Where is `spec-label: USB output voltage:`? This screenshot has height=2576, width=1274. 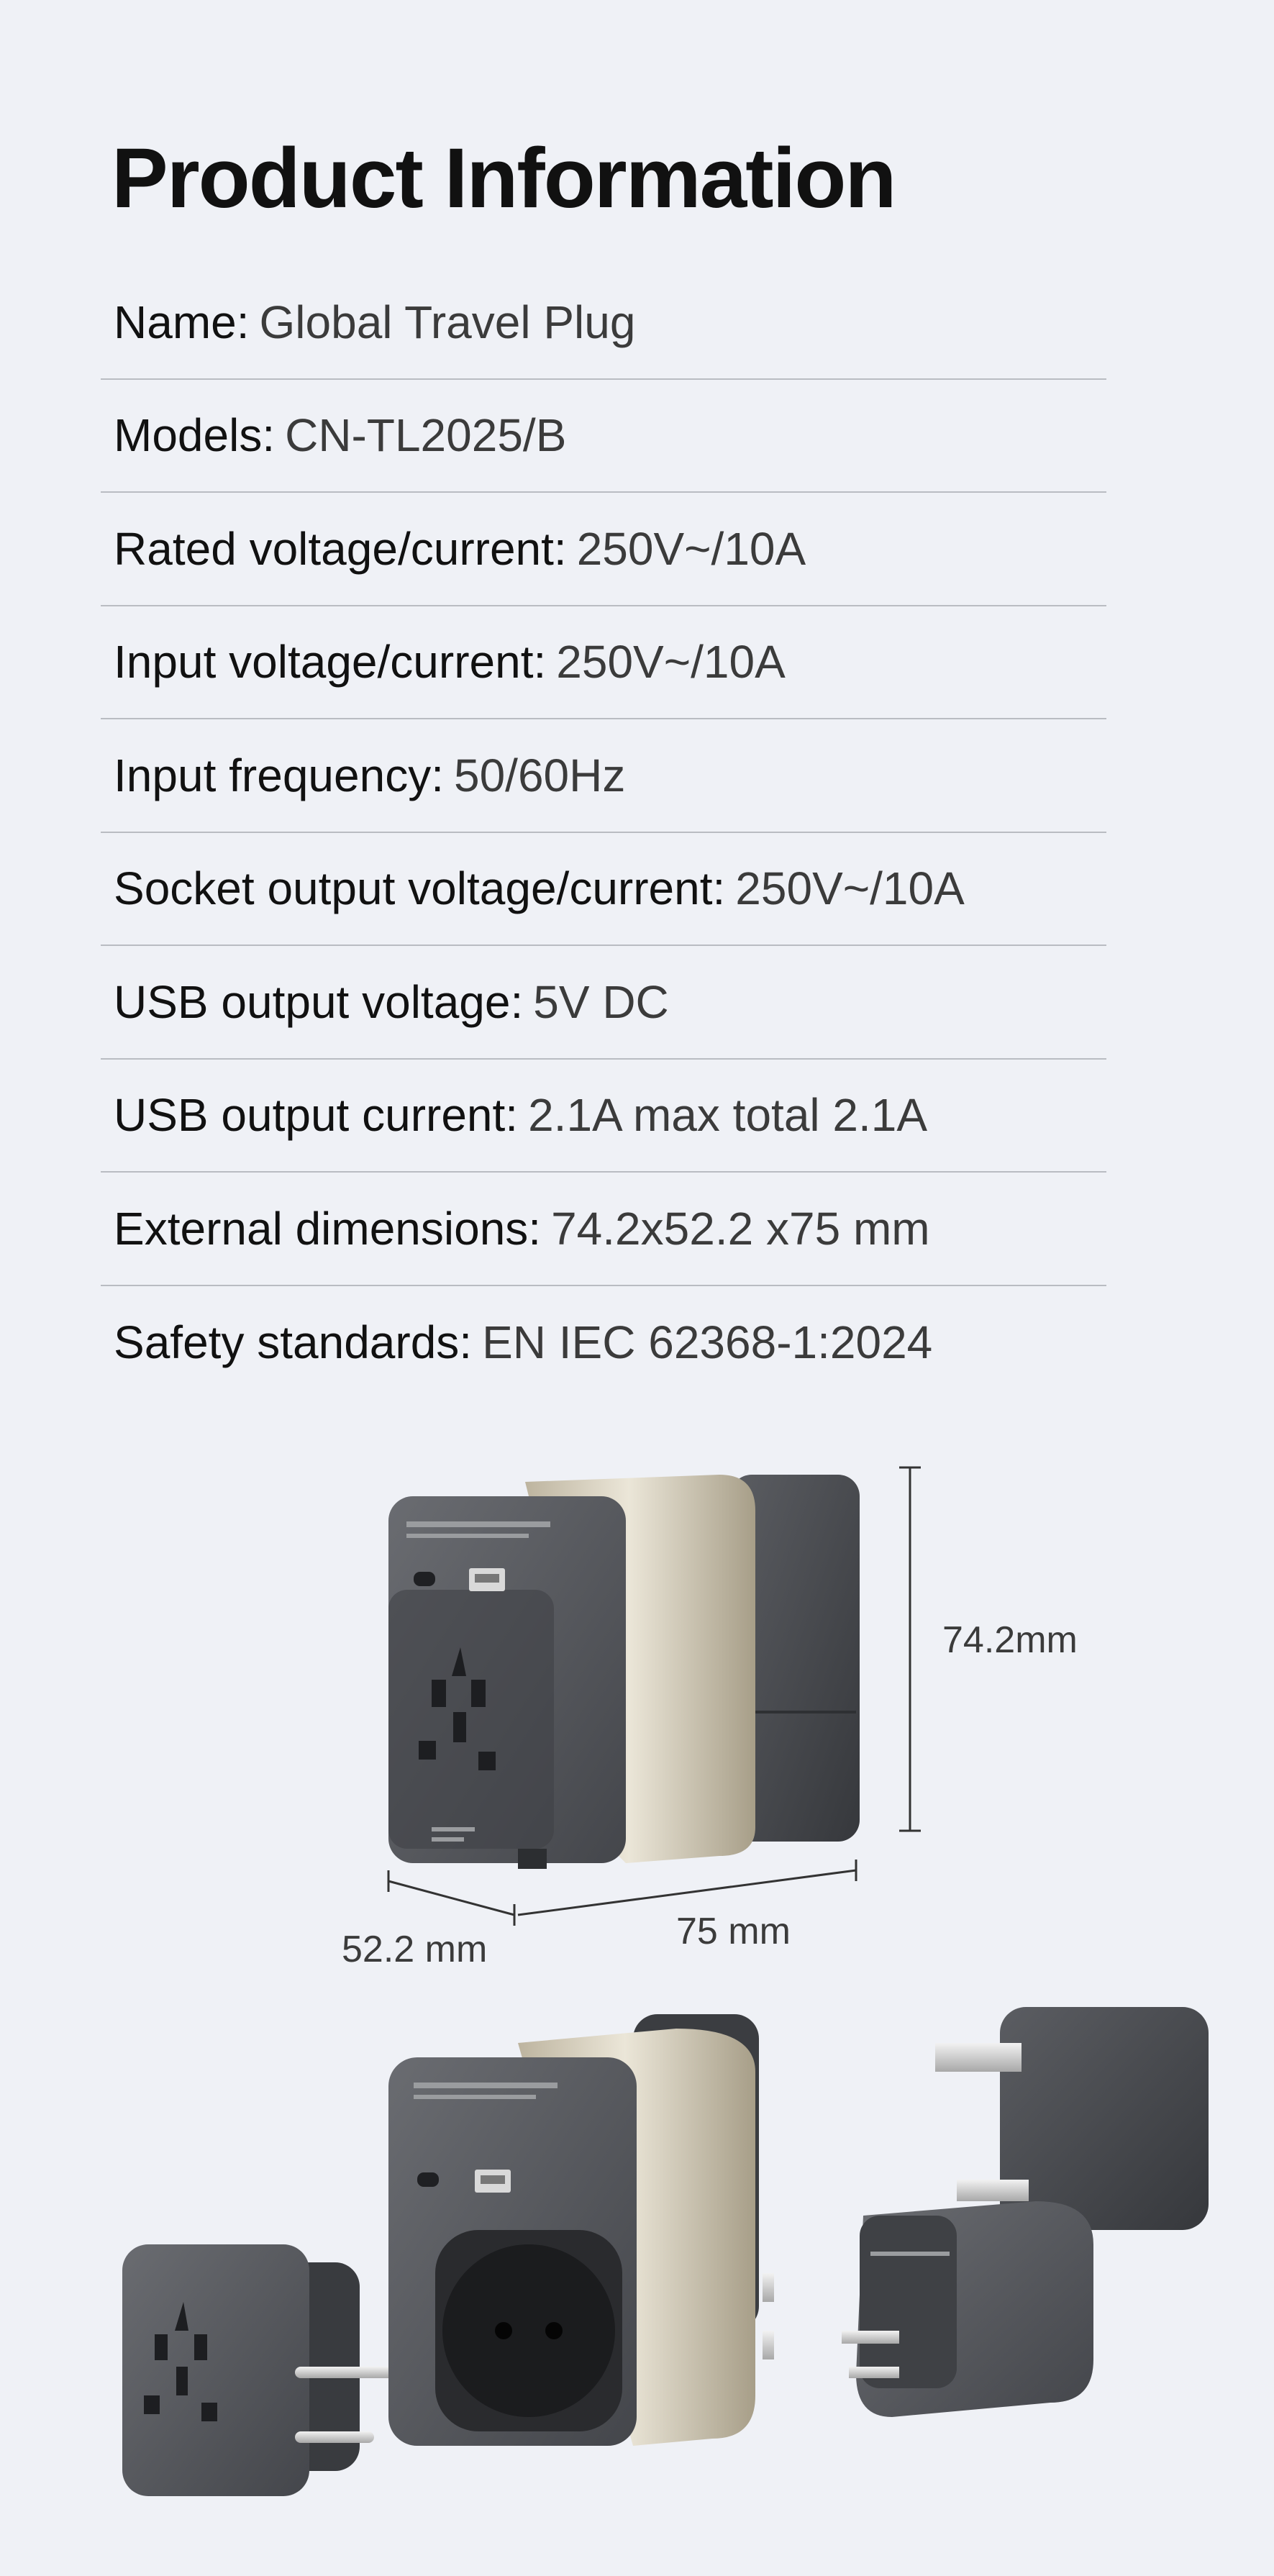
spec-label: USB output voltage: is located at coordinates (319, 1002).